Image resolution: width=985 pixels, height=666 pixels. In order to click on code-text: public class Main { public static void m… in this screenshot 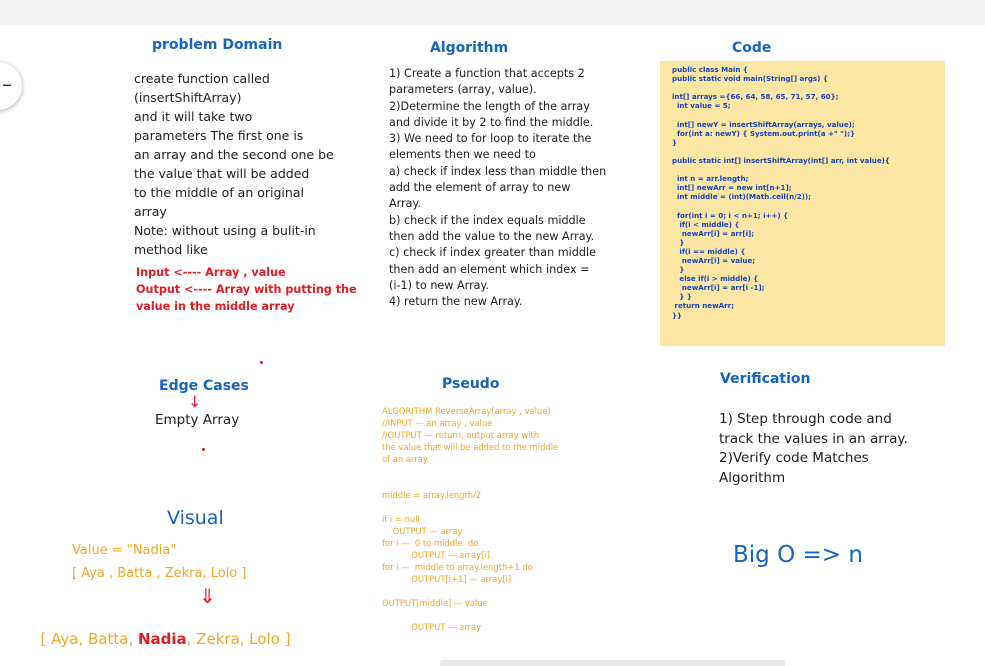, I will do `click(781, 192)`.